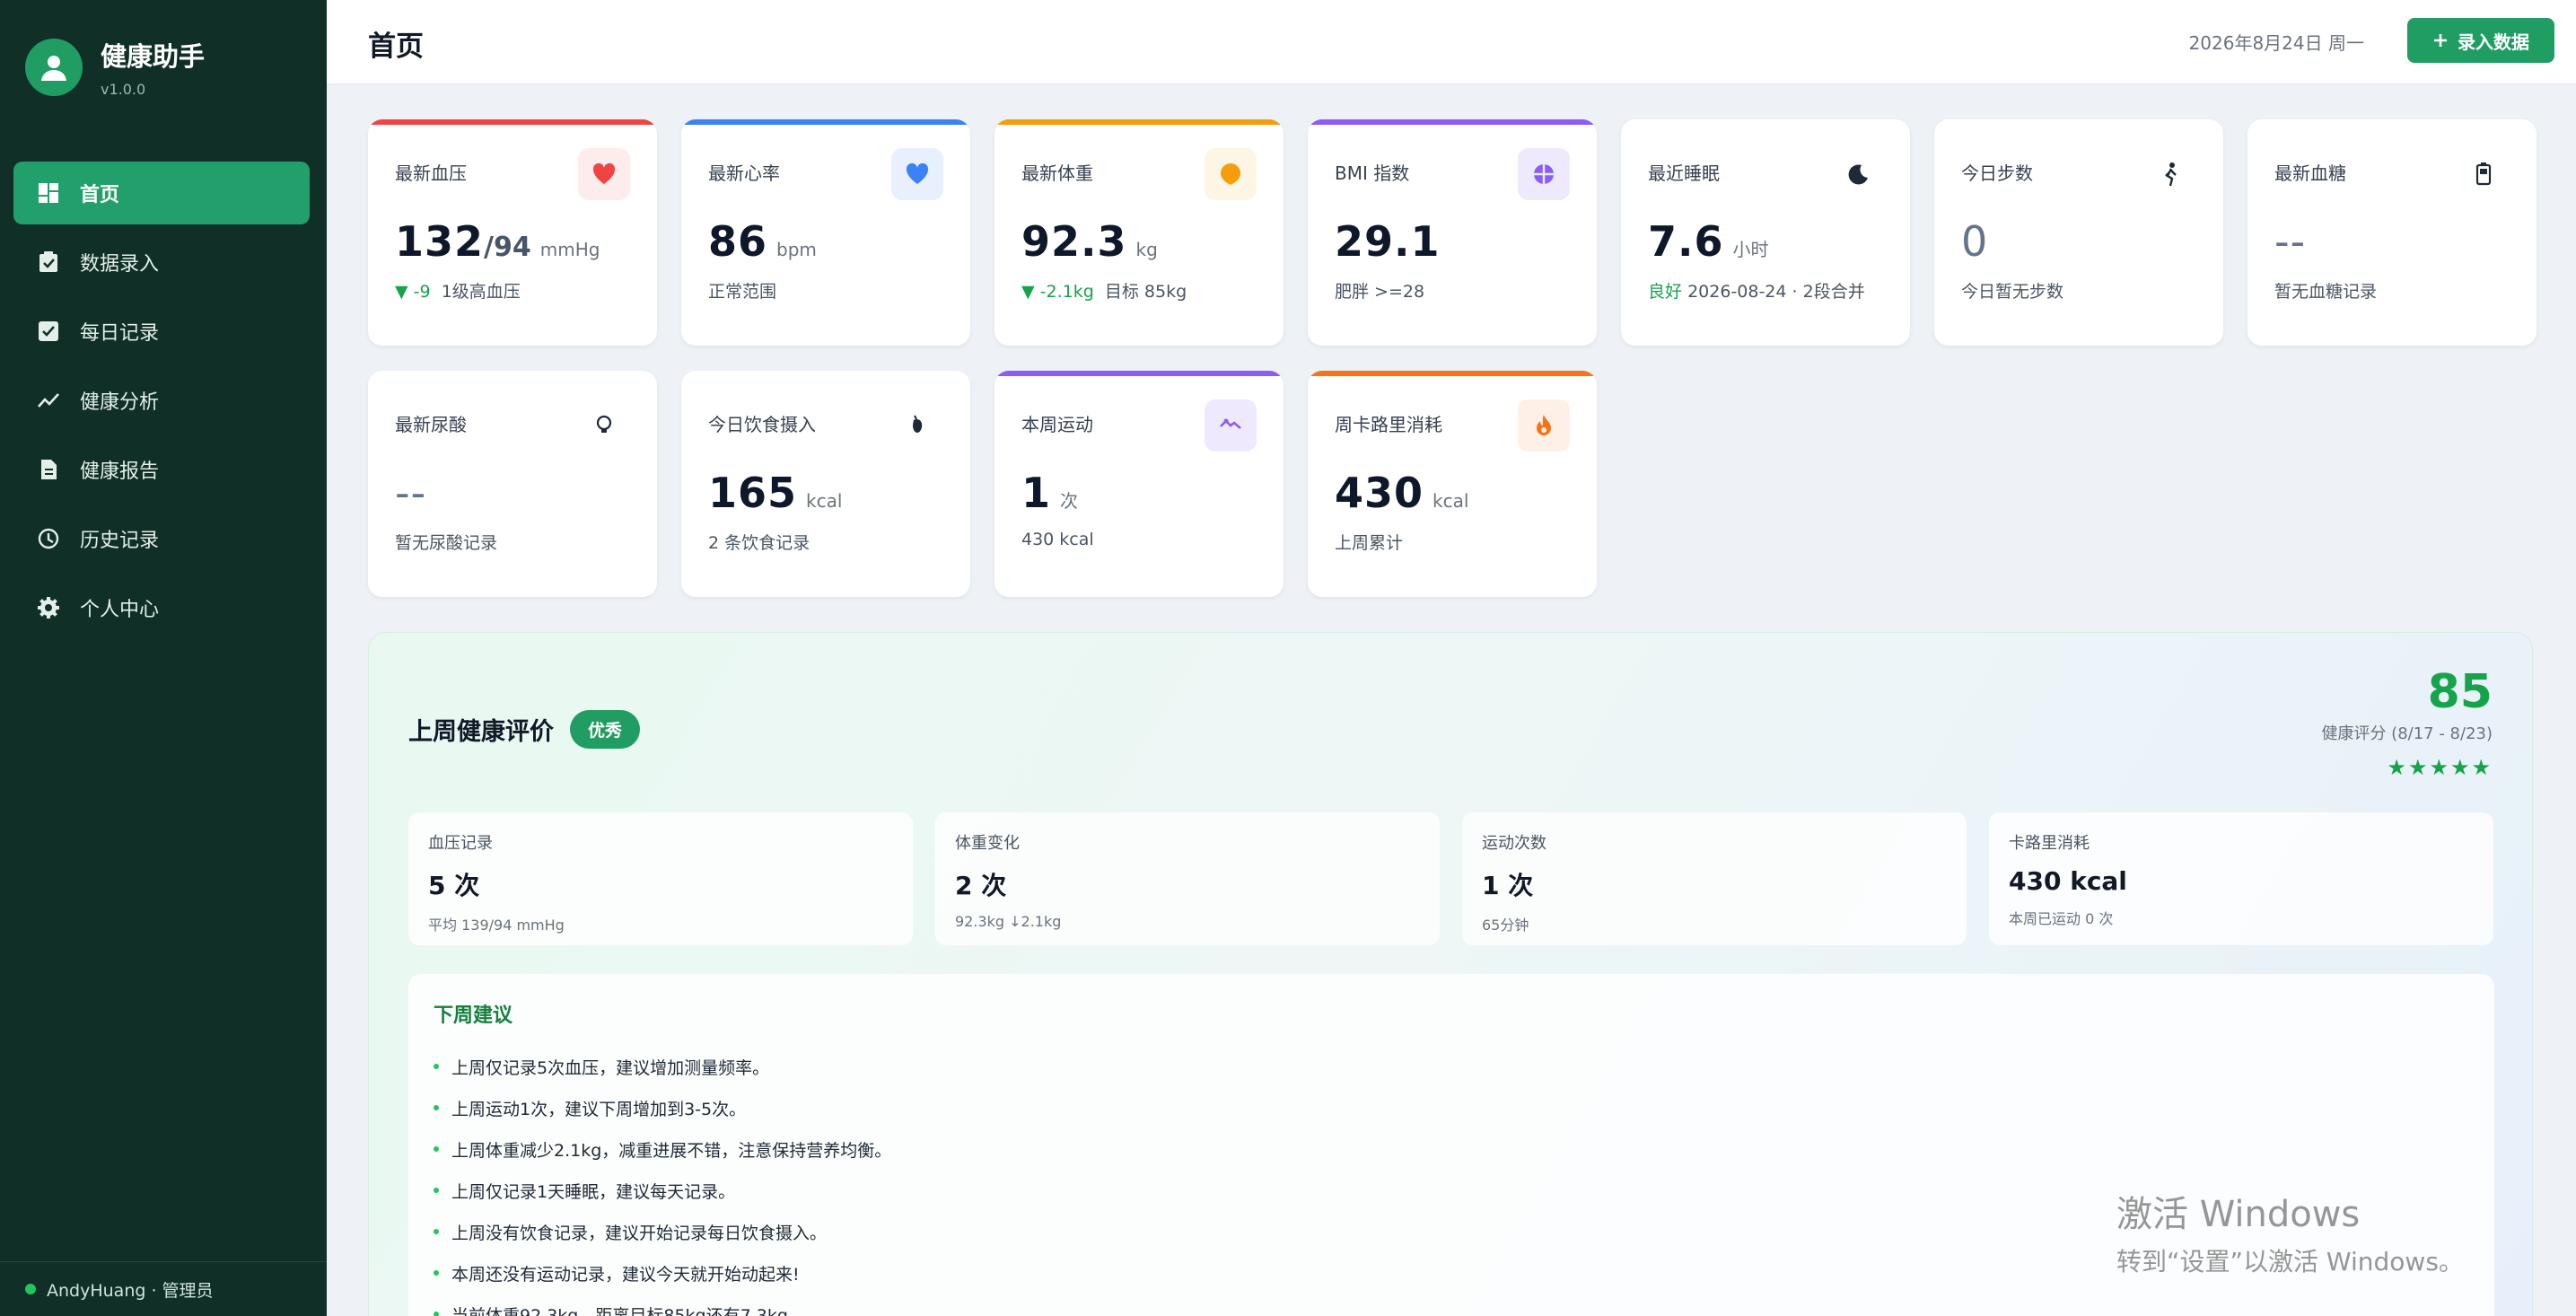 Image resolution: width=2576 pixels, height=1316 pixels. What do you see at coordinates (1139, 232) in the screenshot?
I see `stat-card-weight: 最新体重 92.3 kg ▼ -2.1kg 目标 85kg` at bounding box center [1139, 232].